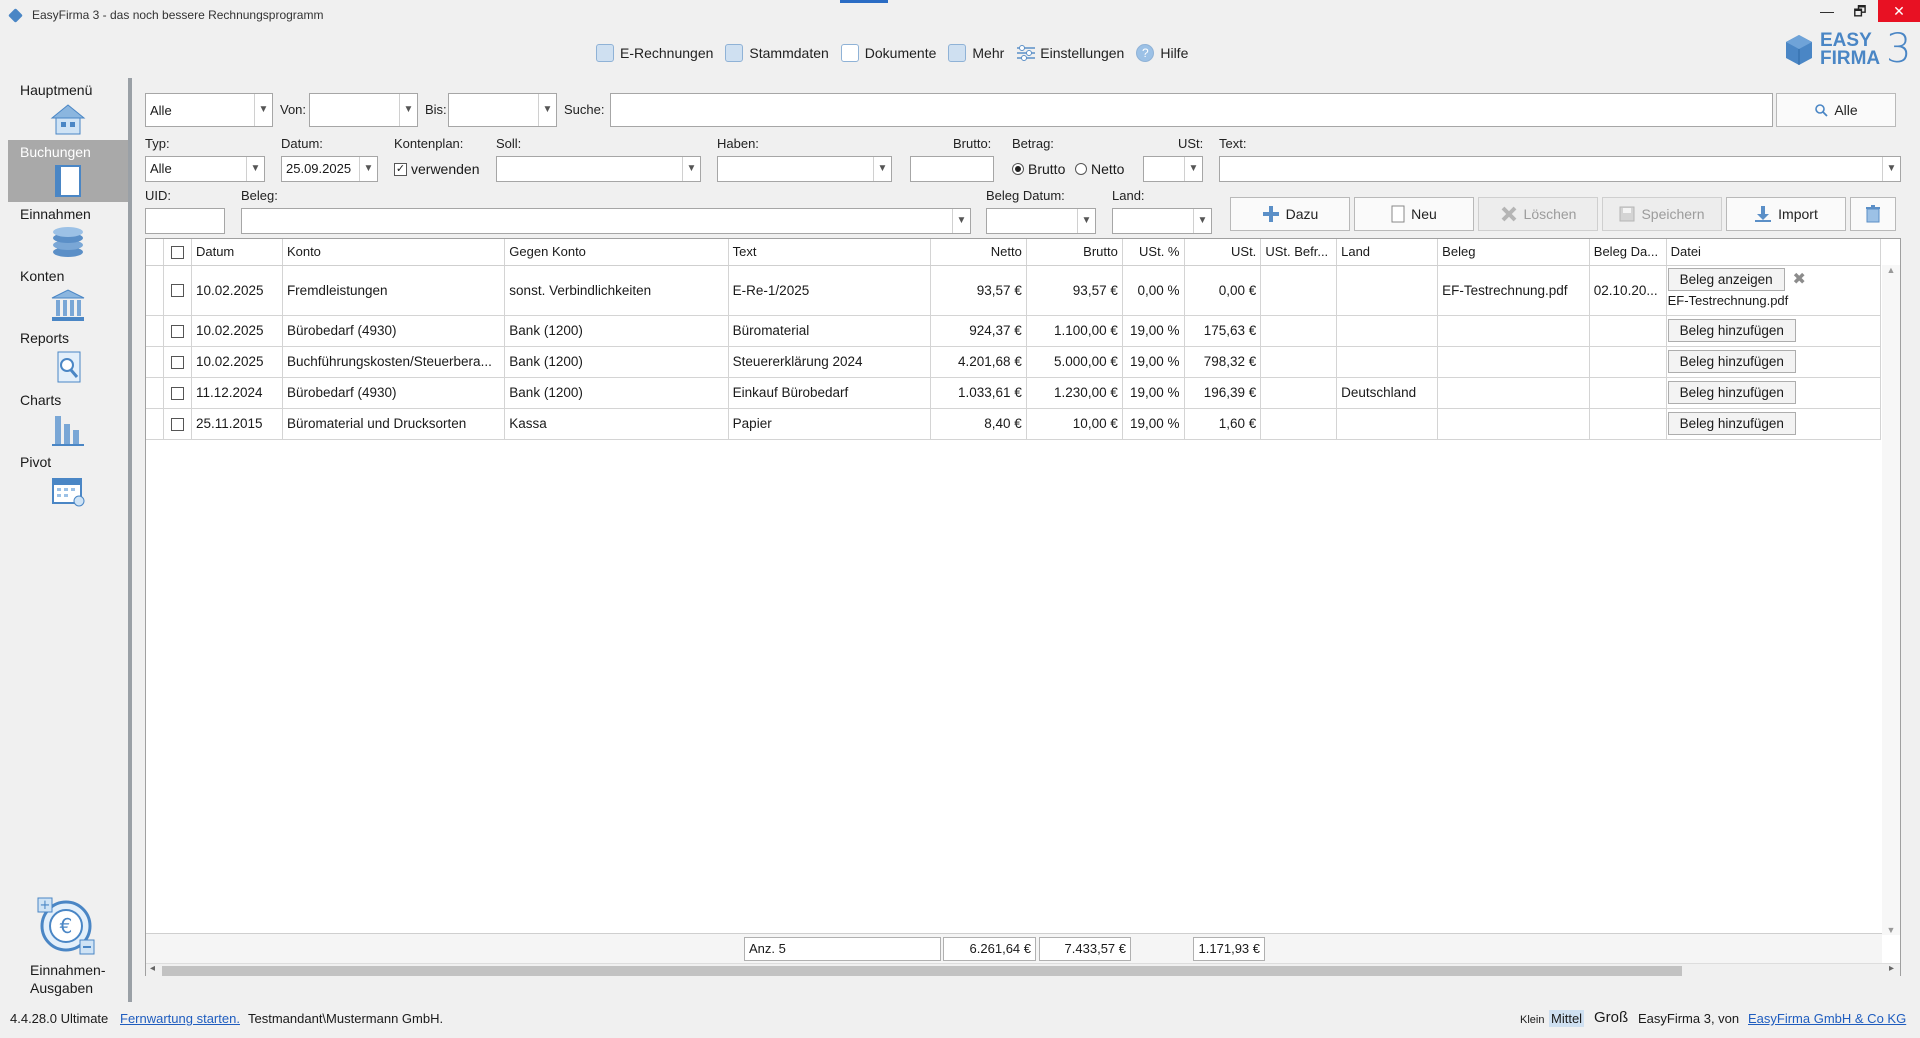 Image resolution: width=1920 pixels, height=1038 pixels. What do you see at coordinates (237, 252) in the screenshot?
I see `column-header-datum: Datum` at bounding box center [237, 252].